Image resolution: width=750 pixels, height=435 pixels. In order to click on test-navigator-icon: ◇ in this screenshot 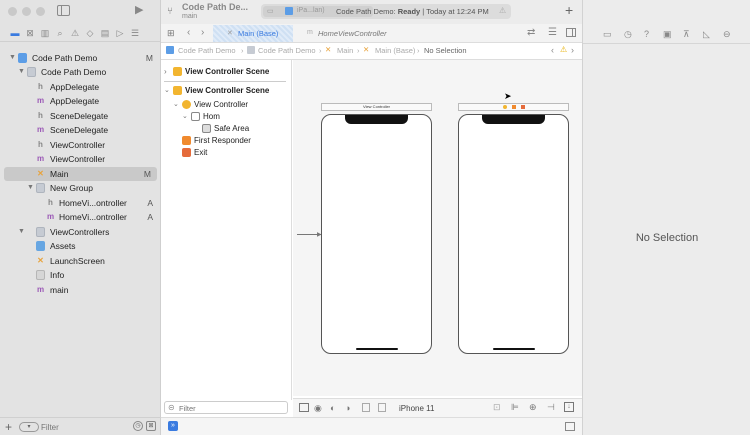, I will do `click(90, 33)`.